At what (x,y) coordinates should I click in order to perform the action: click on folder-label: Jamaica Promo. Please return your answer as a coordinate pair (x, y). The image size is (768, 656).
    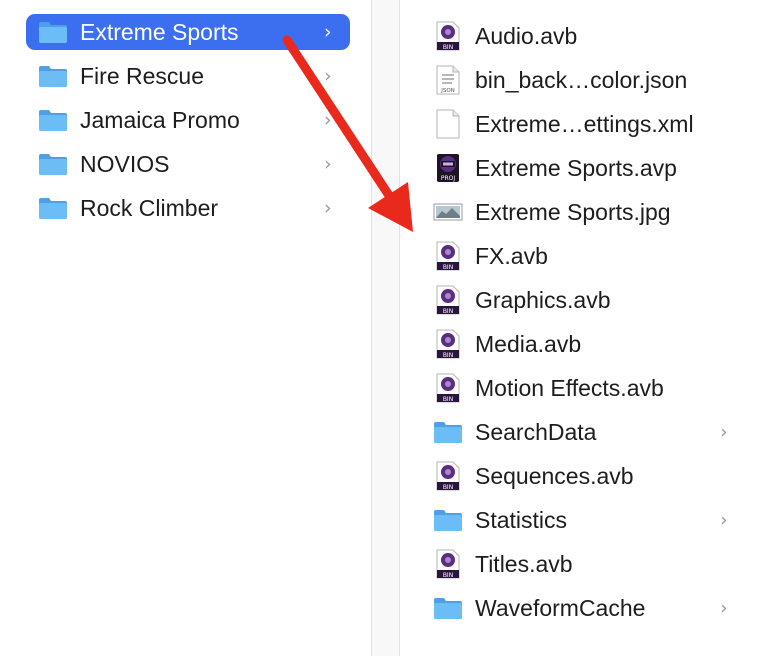
    Looking at the image, I should click on (160, 119).